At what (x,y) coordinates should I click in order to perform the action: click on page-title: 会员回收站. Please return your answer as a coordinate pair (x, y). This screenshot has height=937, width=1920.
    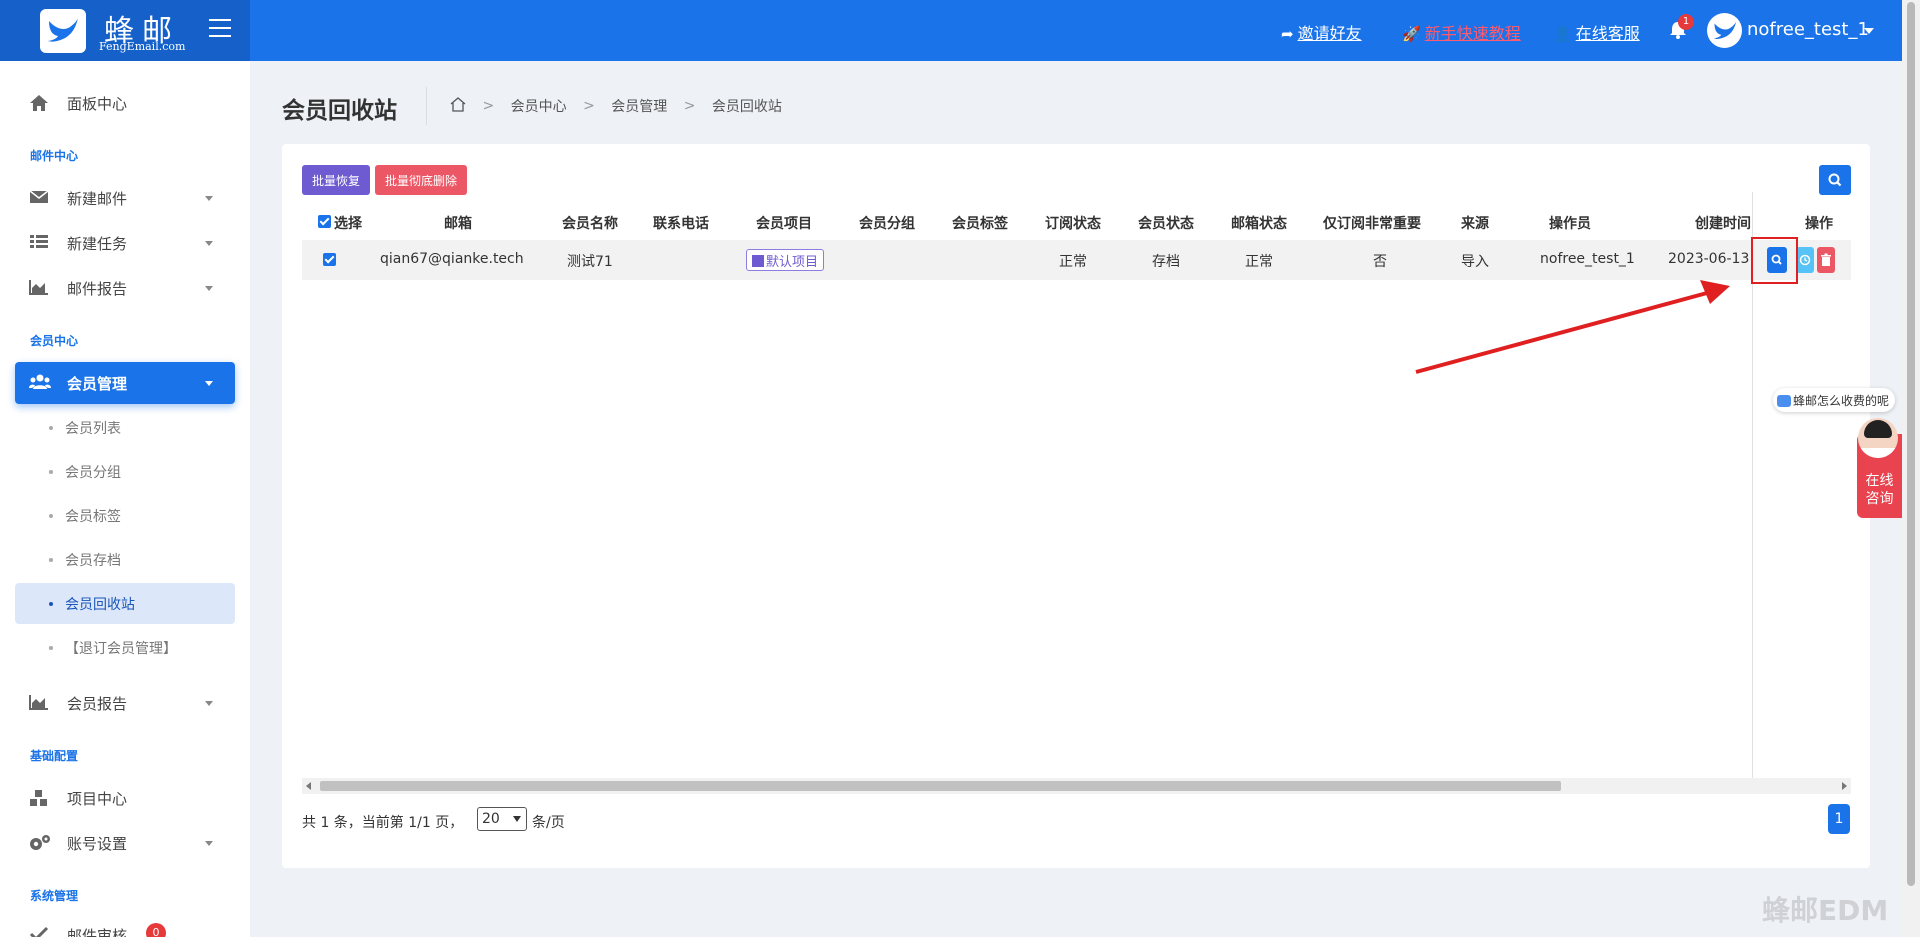
    Looking at the image, I should click on (339, 111).